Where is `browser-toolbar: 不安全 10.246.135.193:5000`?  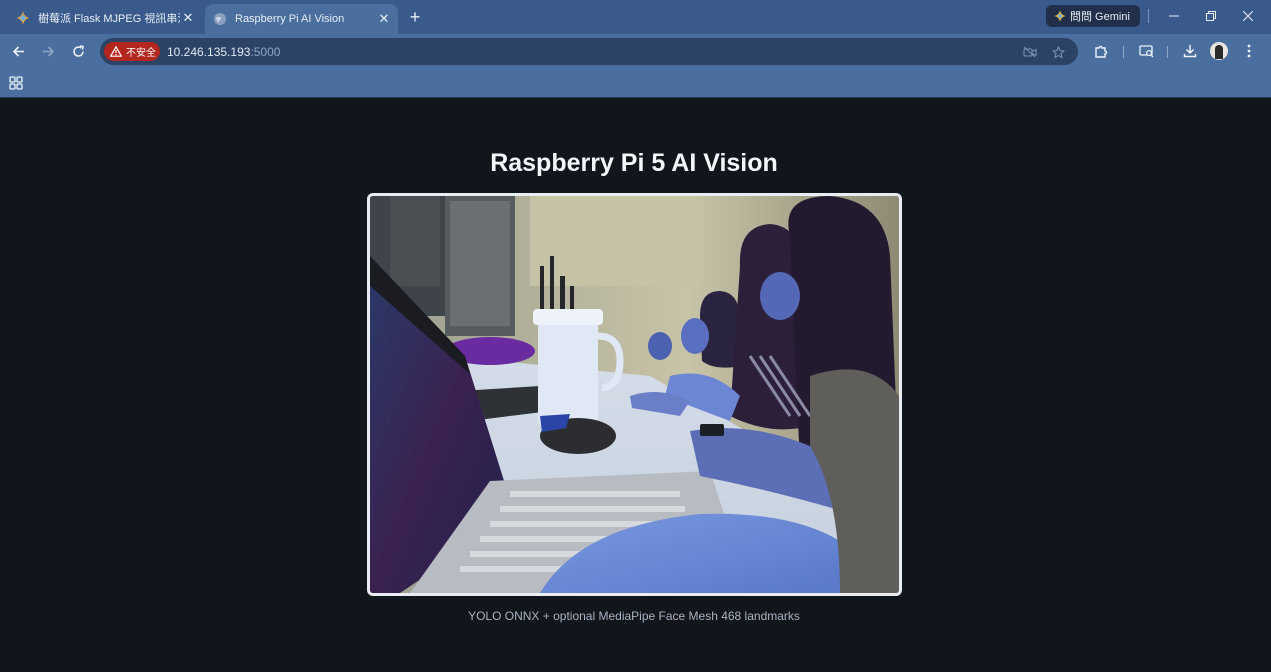 browser-toolbar: 不安全 10.246.135.193:5000 is located at coordinates (635, 51).